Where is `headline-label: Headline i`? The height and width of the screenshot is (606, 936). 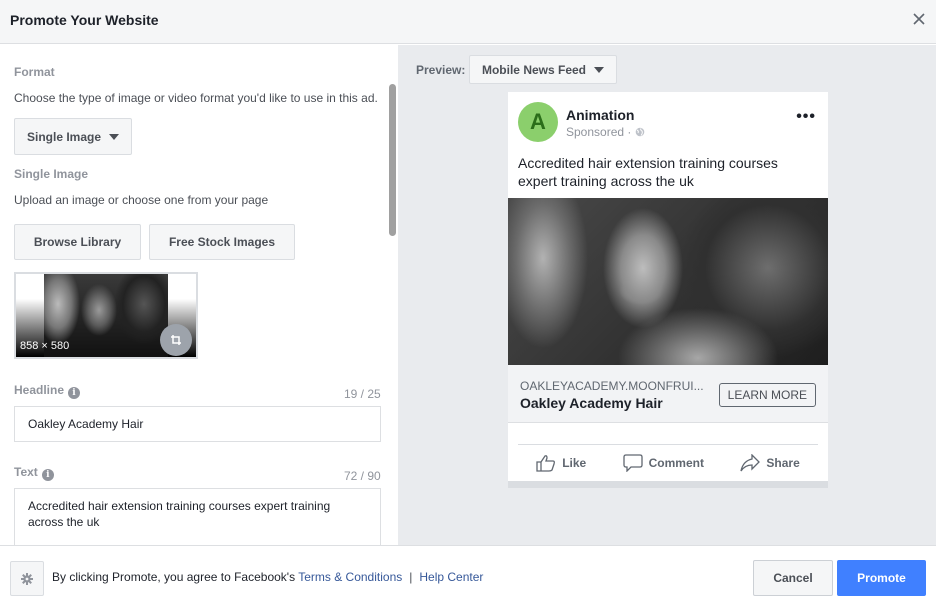 headline-label: Headline i is located at coordinates (47, 391).